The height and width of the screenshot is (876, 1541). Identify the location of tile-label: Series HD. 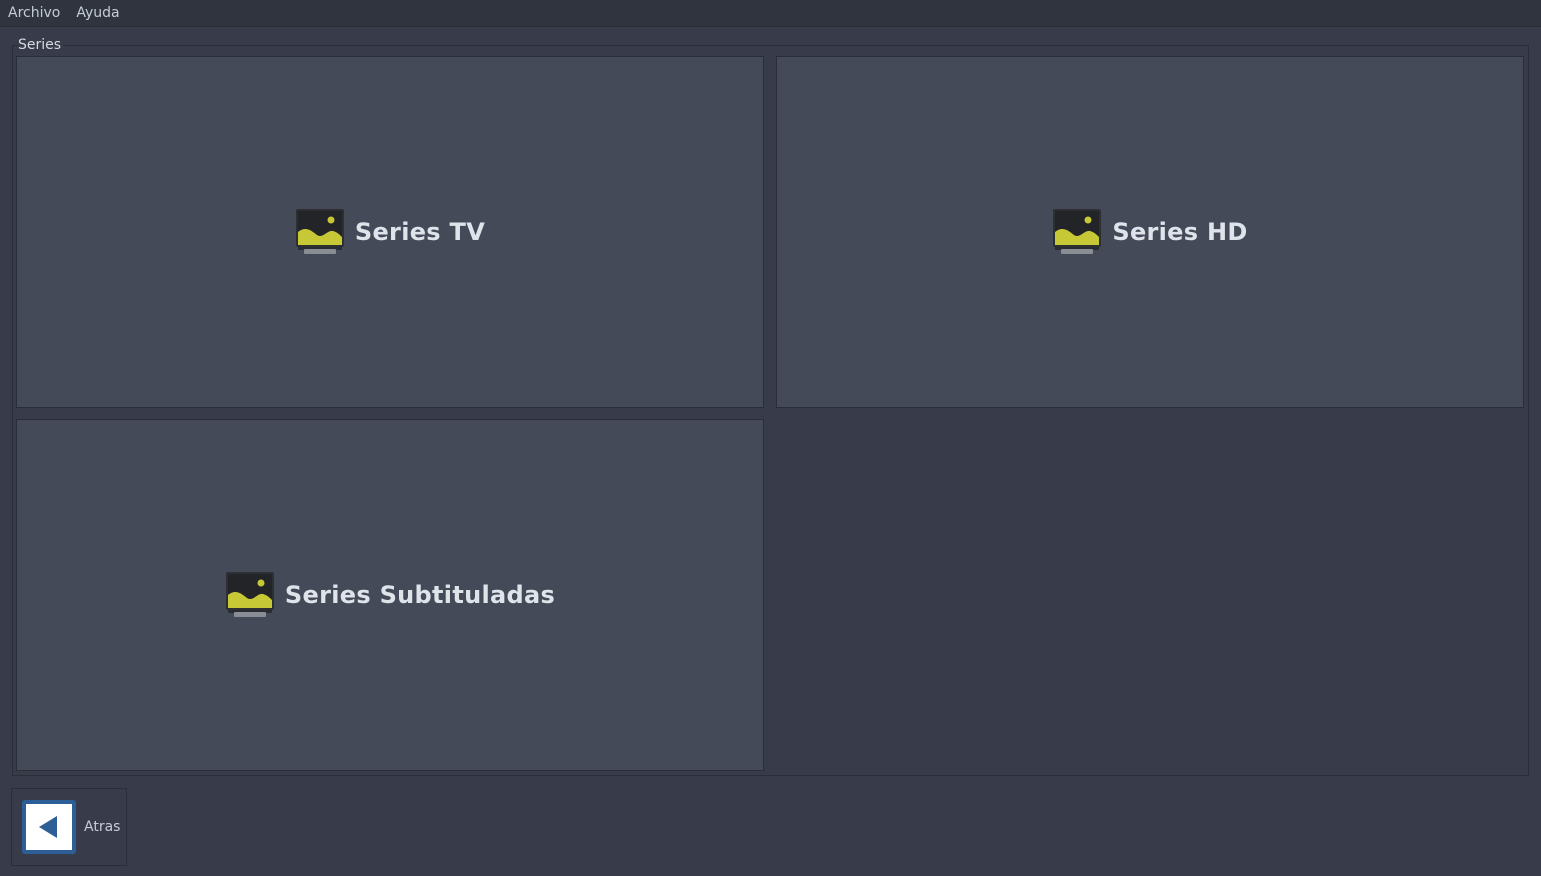
(1180, 232).